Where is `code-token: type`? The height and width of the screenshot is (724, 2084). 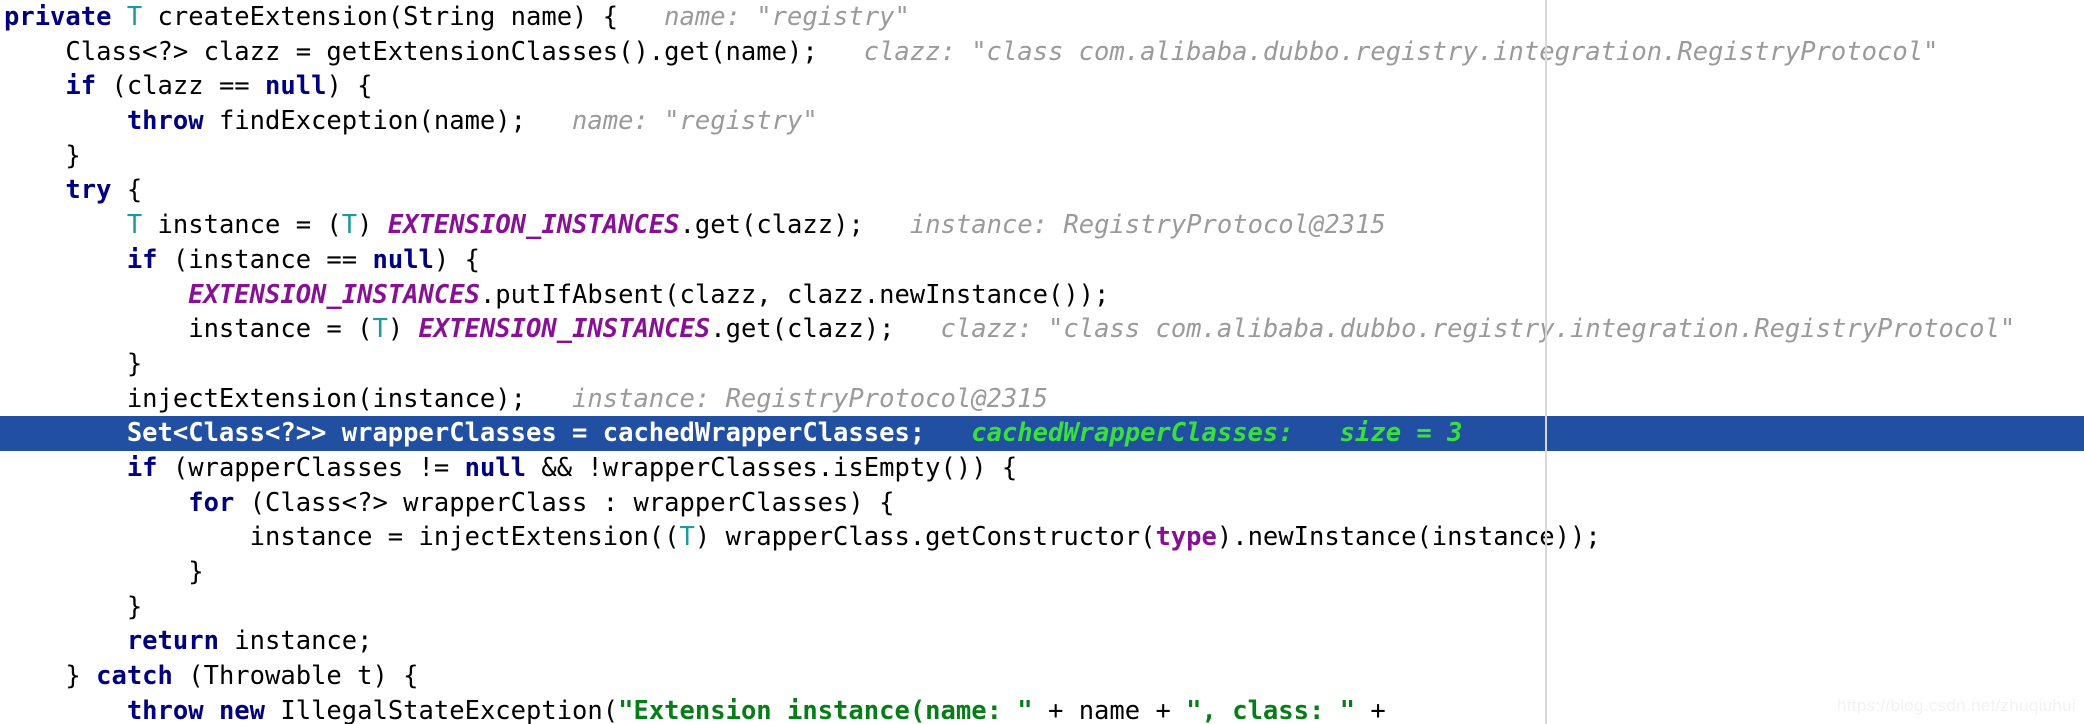
code-token: type is located at coordinates (1186, 537).